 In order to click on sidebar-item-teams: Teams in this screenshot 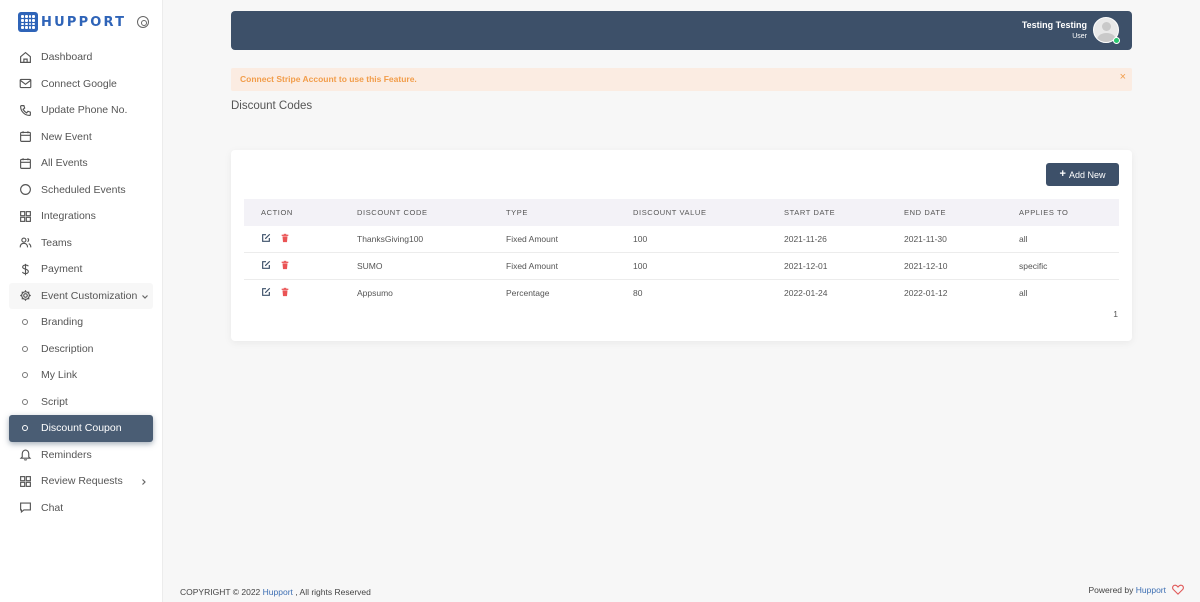, I will do `click(81, 243)`.